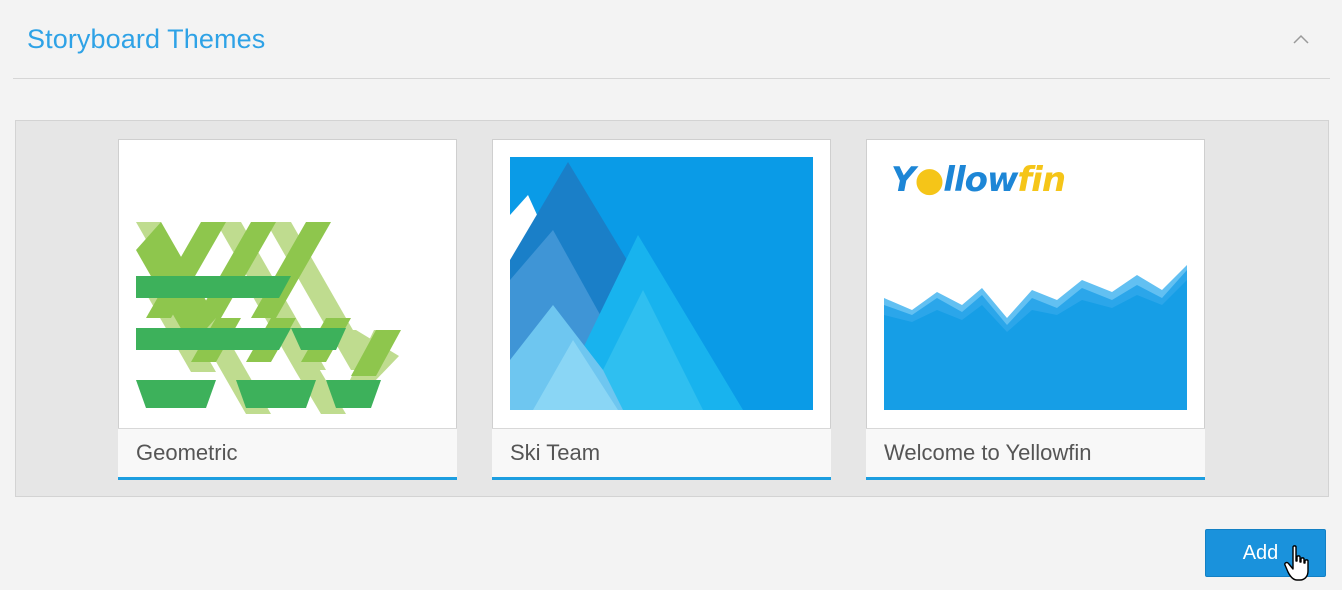 The width and height of the screenshot is (1342, 590). I want to click on theme-label-bar: Geometric, so click(287, 454).